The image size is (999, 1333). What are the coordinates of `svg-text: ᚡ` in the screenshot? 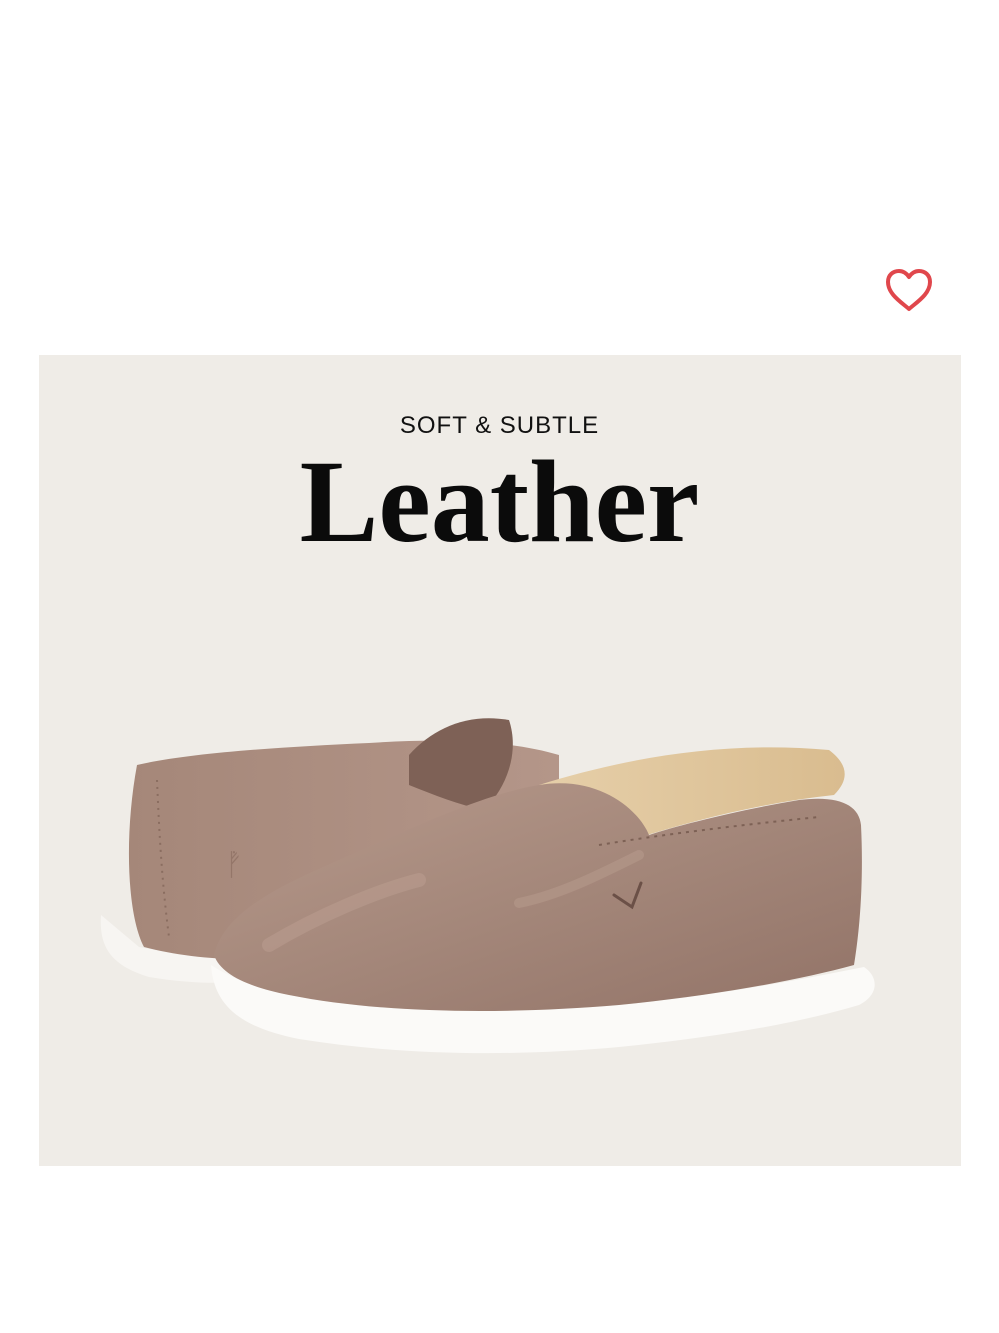 It's located at (234, 865).